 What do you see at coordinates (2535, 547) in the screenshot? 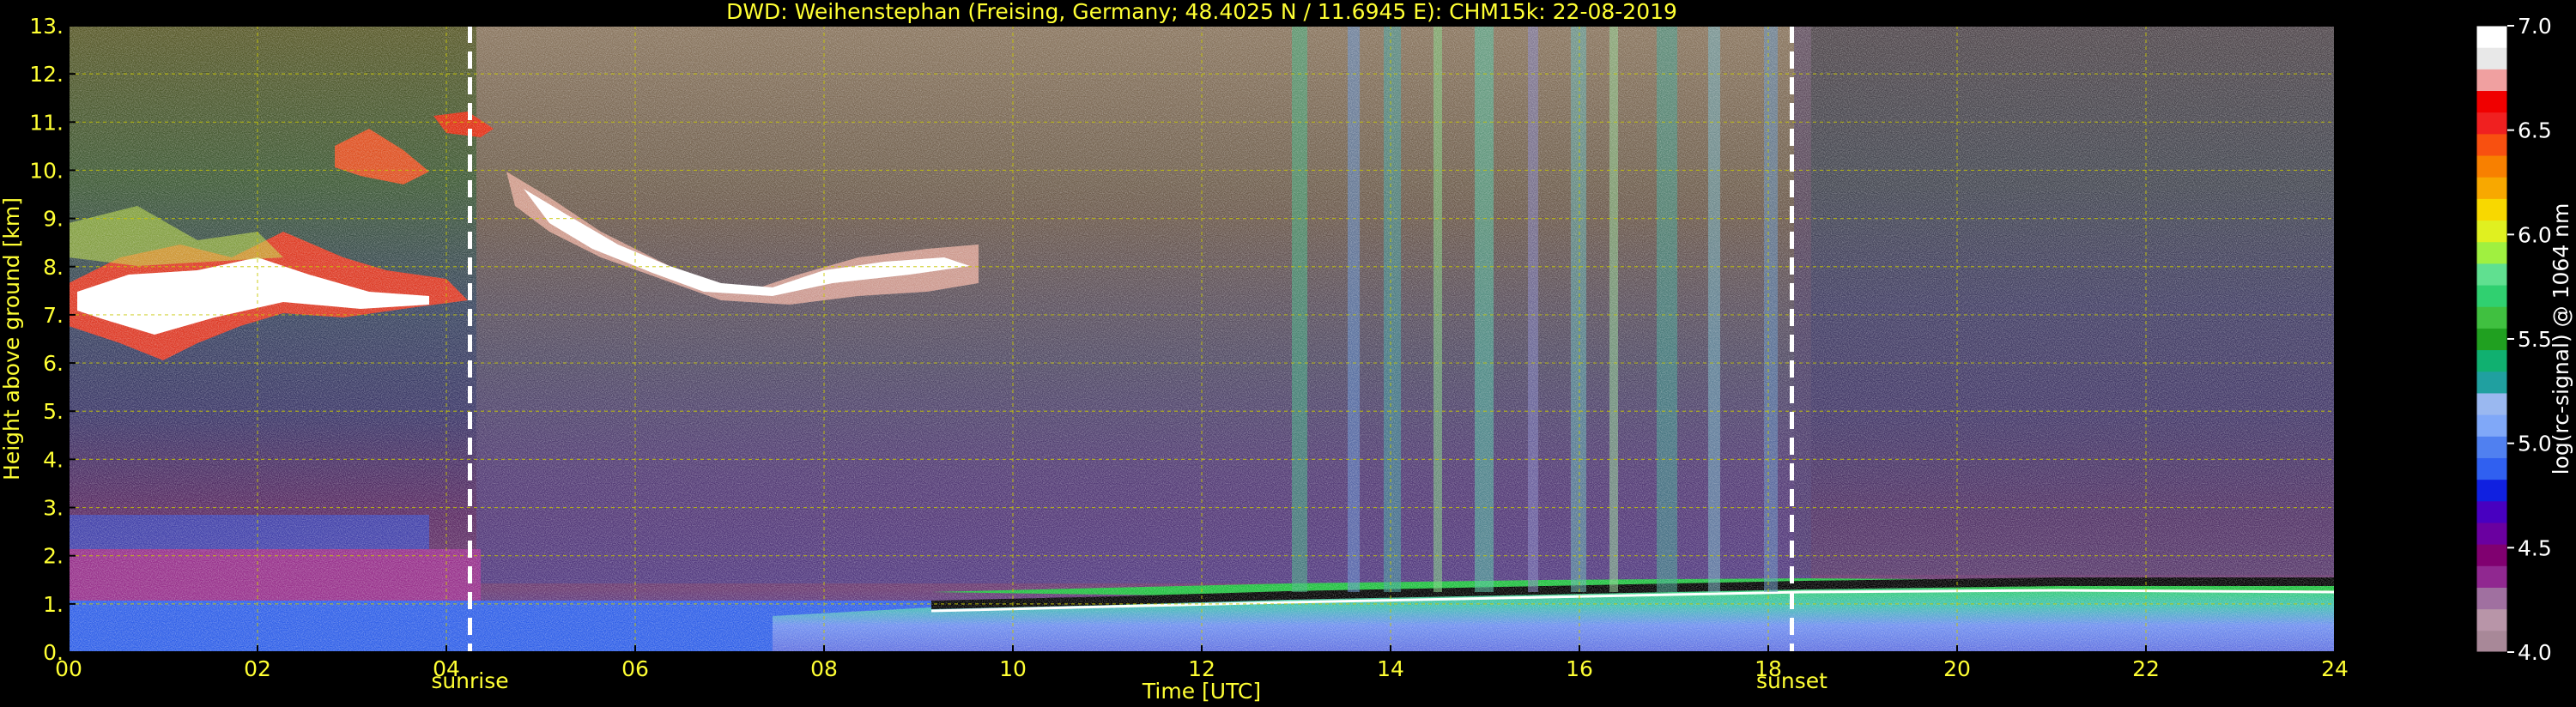
I see `colorbar-tick-label: 4.5` at bounding box center [2535, 547].